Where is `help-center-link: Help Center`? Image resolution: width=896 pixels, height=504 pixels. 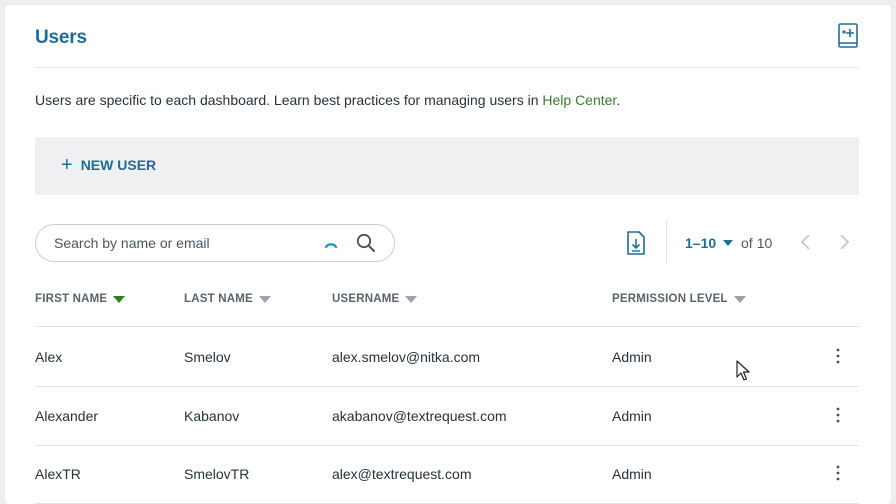 help-center-link: Help Center is located at coordinates (579, 100).